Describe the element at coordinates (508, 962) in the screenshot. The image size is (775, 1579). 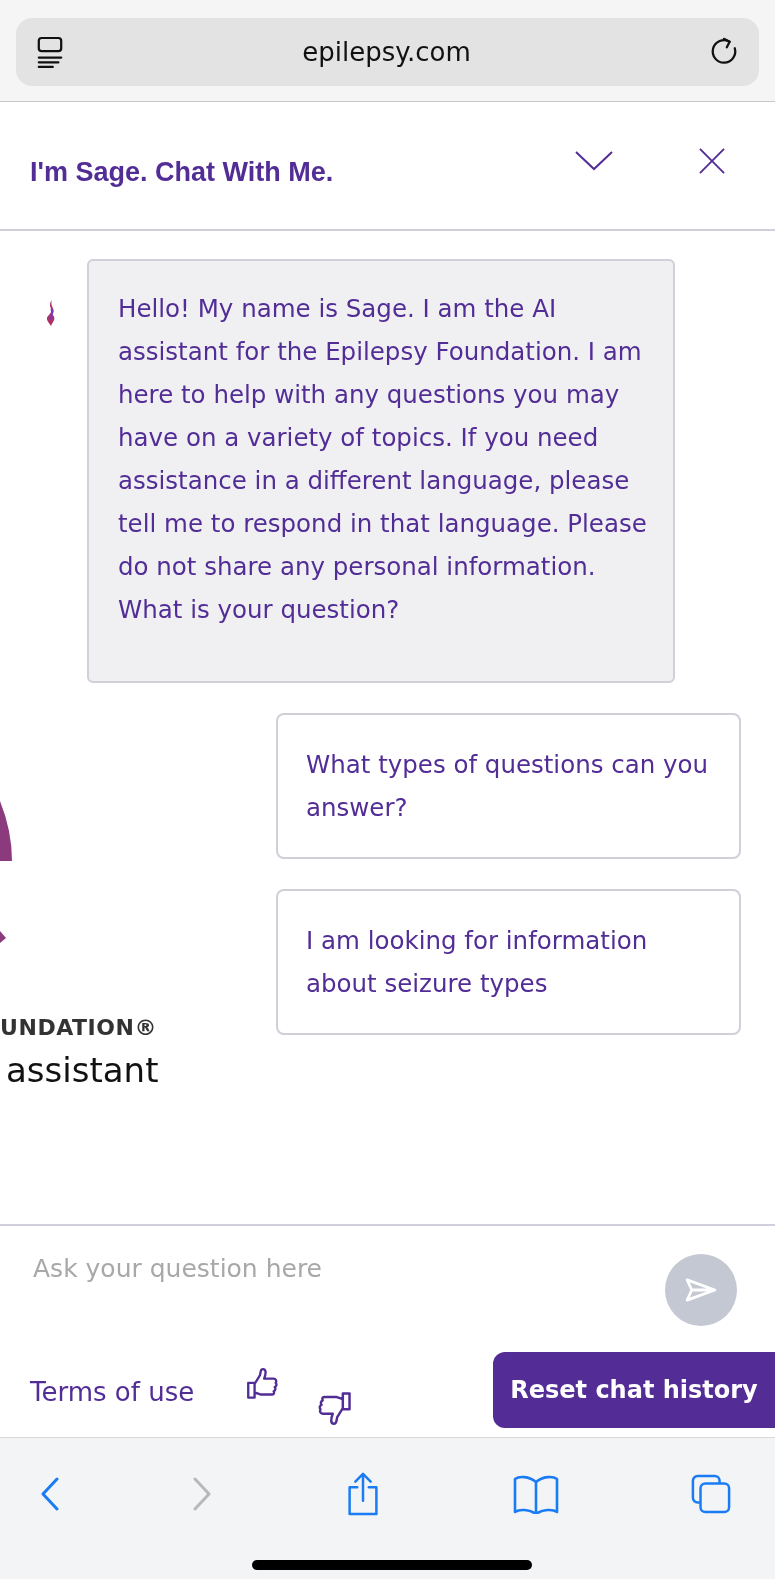
I see `suggestion-button: I am looking for information about seizure types` at that location.